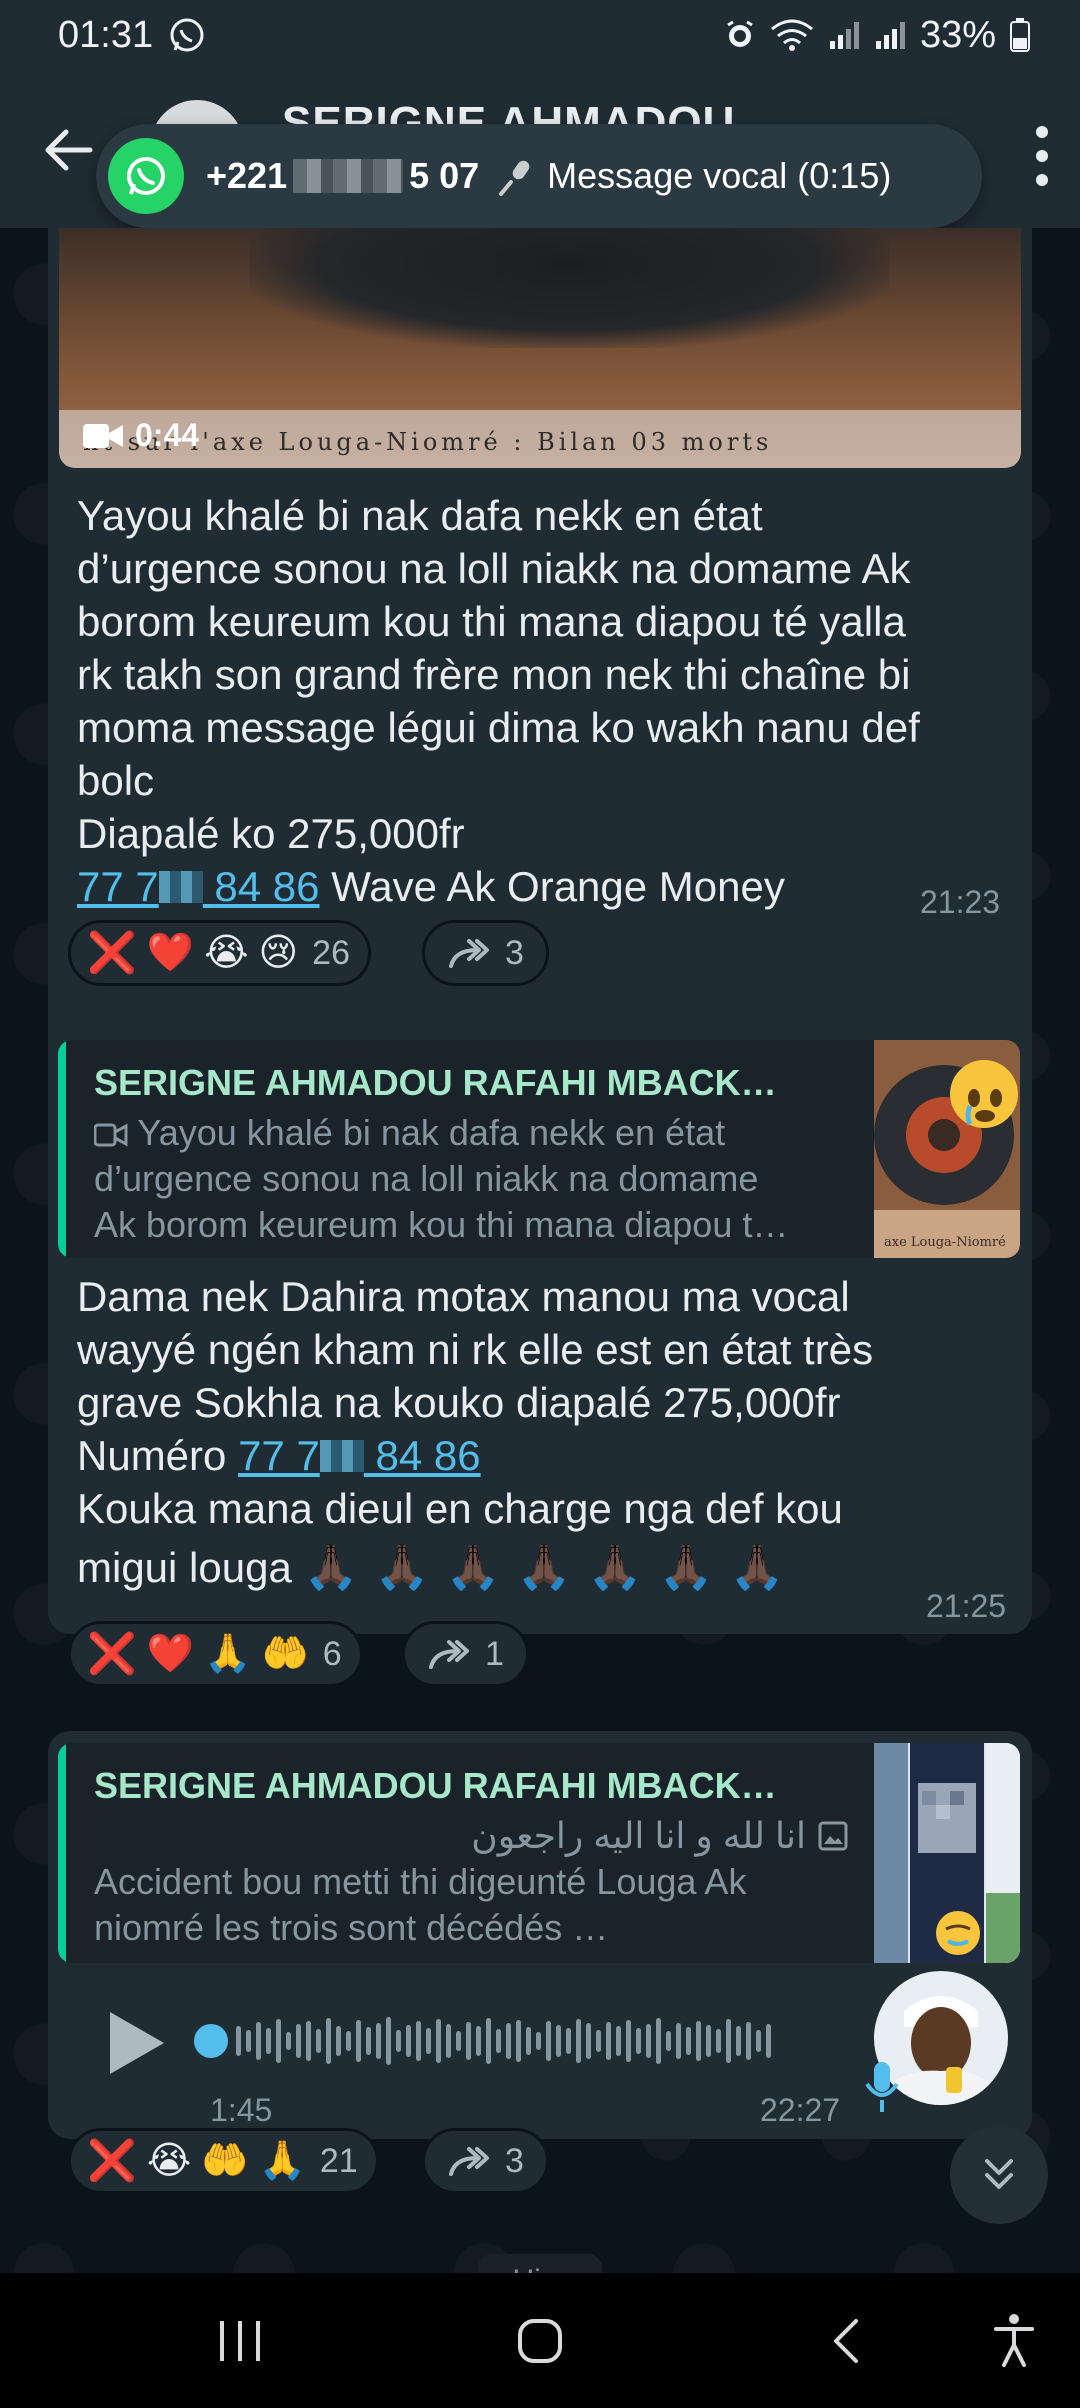 The image size is (1080, 2408). Describe the element at coordinates (1042, 156) in the screenshot. I see `menu-dots-icon` at that location.